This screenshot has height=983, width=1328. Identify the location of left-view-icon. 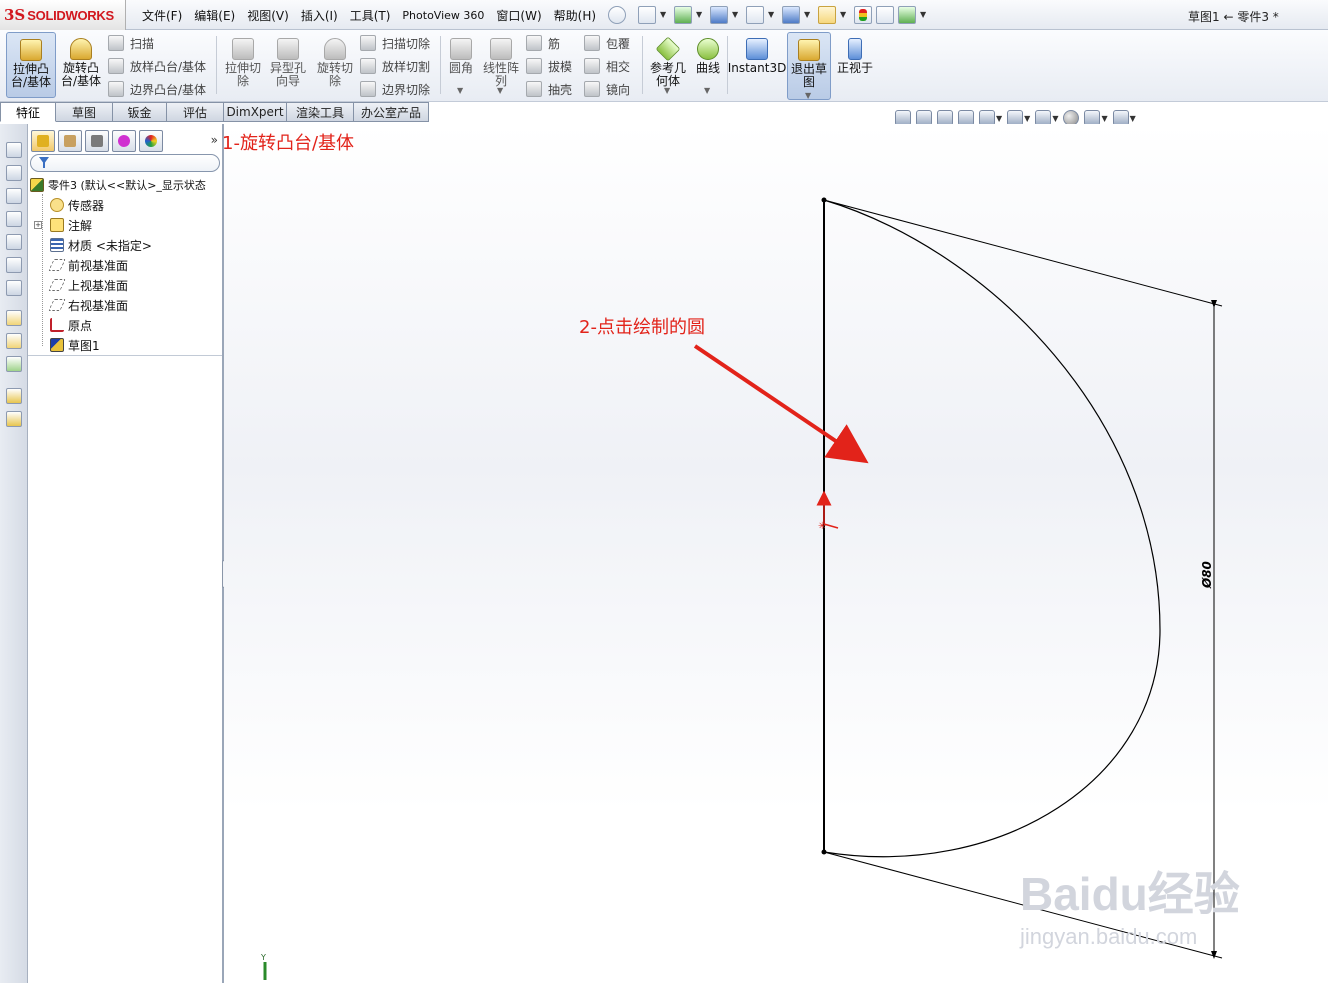
(14, 196).